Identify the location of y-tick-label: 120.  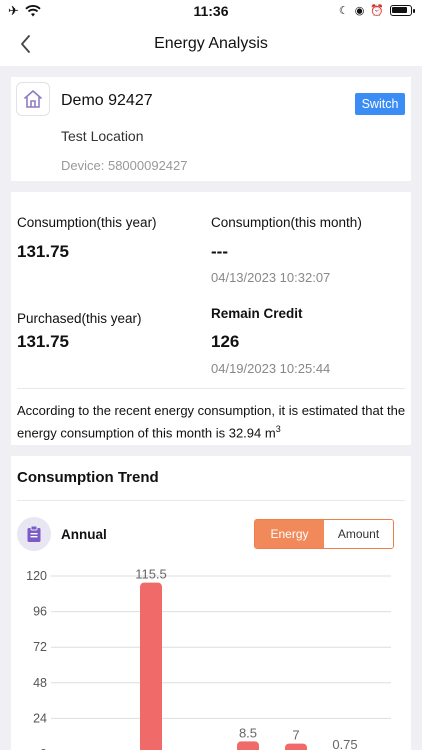
(36, 576).